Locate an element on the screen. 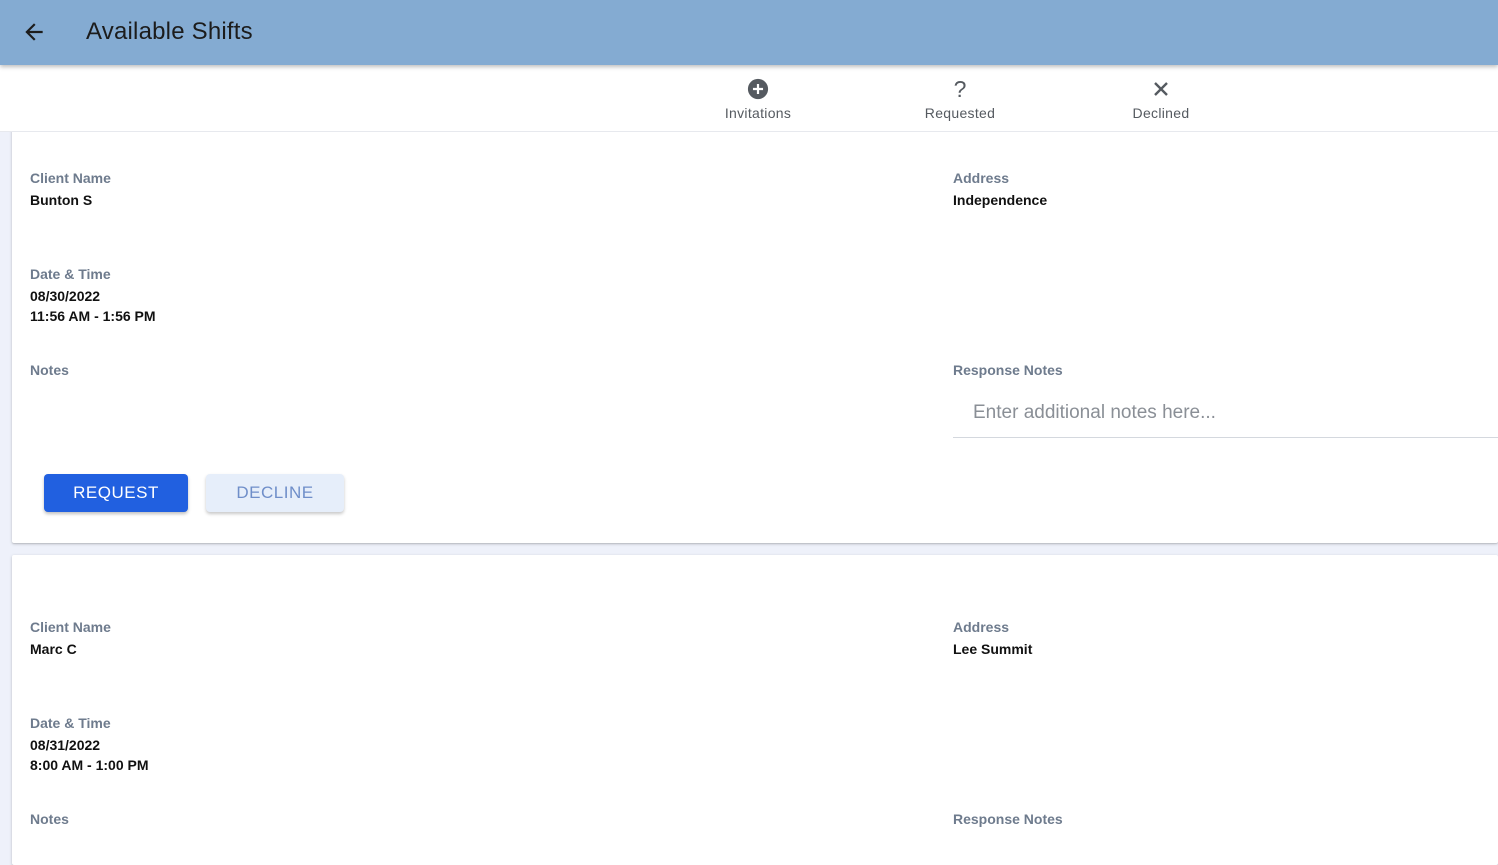  close-icon is located at coordinates (1161, 89).